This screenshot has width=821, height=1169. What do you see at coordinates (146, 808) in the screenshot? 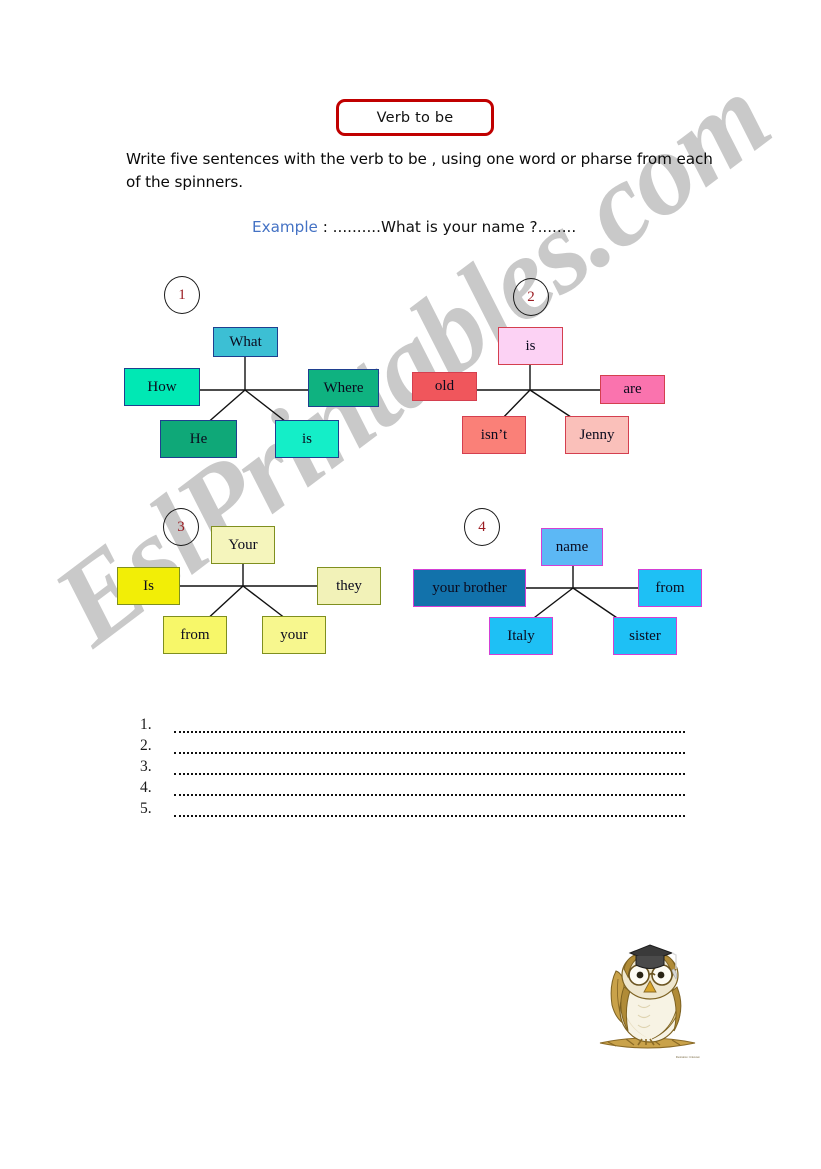
I see `answer-line-5-number: 5.` at bounding box center [146, 808].